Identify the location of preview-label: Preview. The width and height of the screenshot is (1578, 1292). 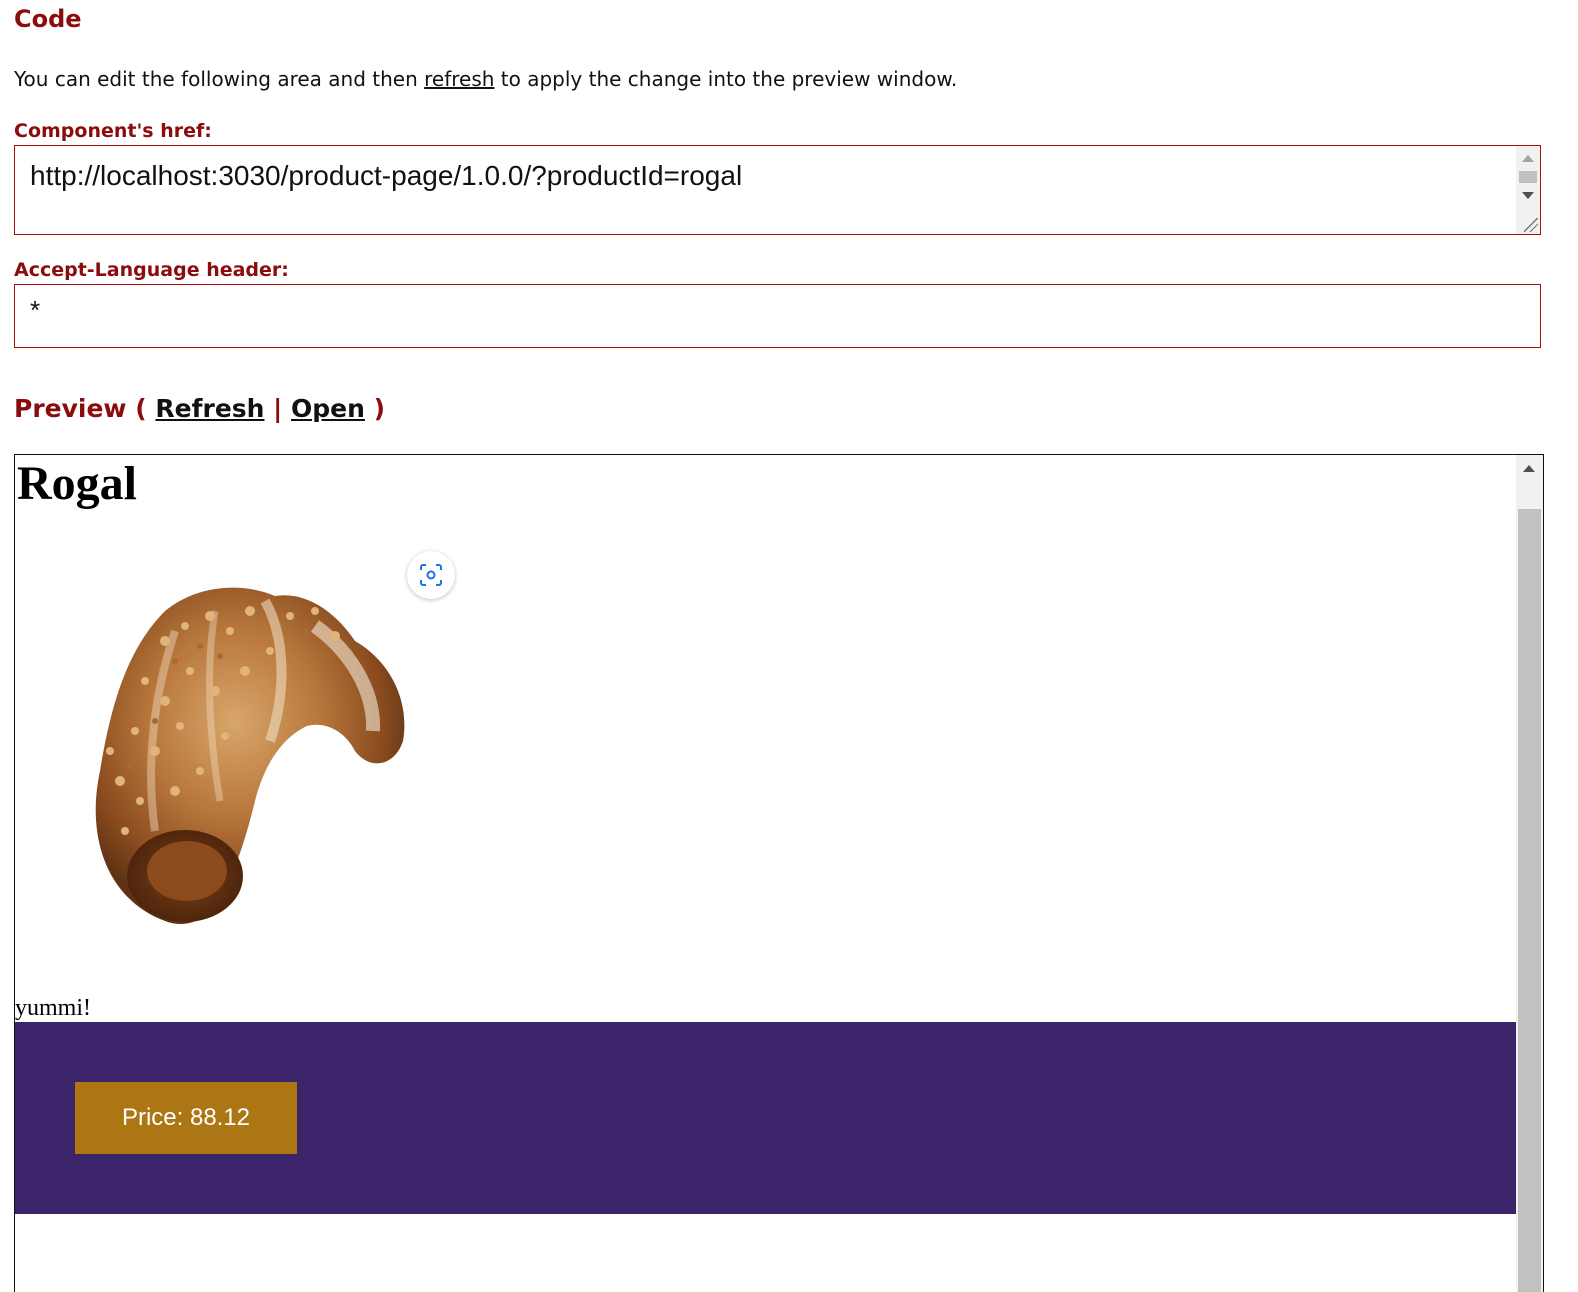
(70, 408).